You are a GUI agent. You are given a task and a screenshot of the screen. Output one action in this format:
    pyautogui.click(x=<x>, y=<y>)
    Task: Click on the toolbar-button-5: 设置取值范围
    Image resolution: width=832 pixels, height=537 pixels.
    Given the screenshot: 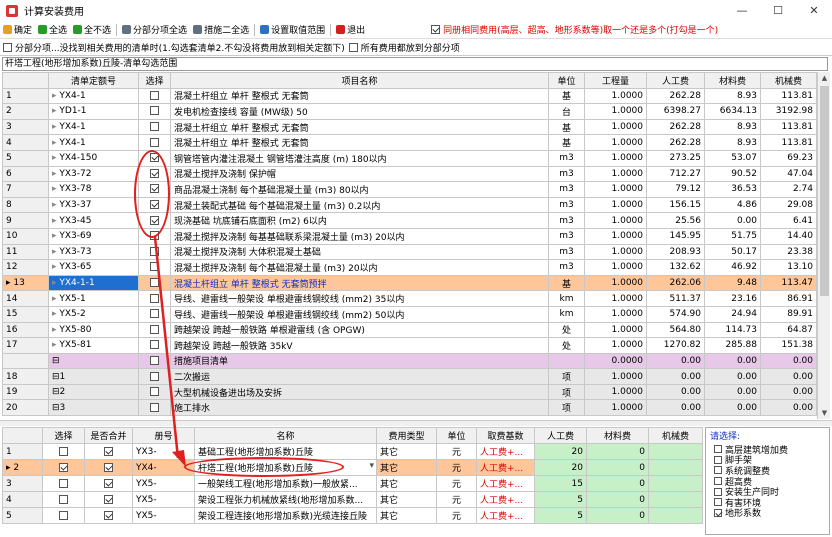 What is the action you would take?
    pyautogui.click(x=292, y=30)
    